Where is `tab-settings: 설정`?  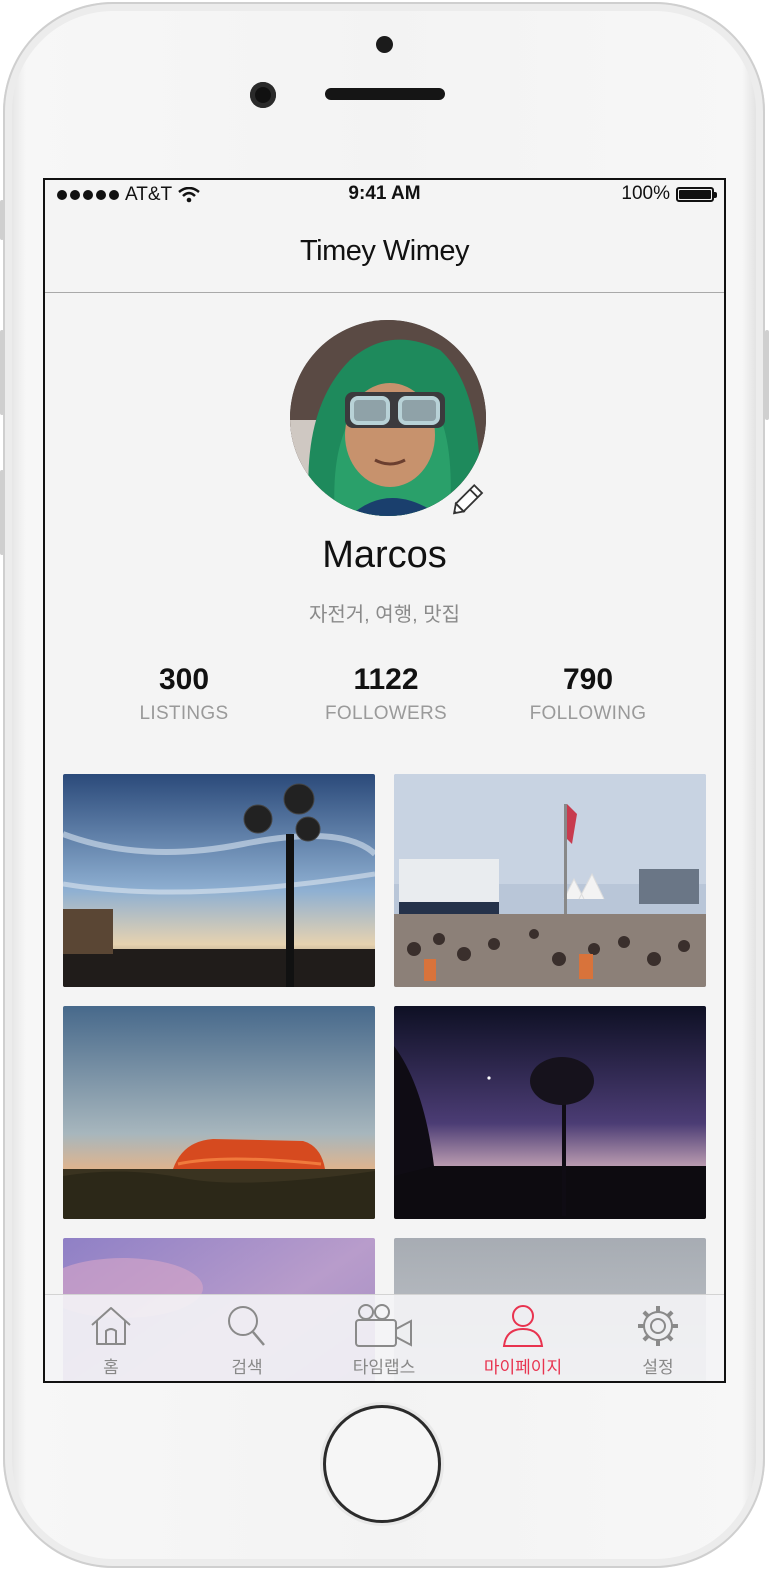 tab-settings: 설정 is located at coordinates (658, 1340).